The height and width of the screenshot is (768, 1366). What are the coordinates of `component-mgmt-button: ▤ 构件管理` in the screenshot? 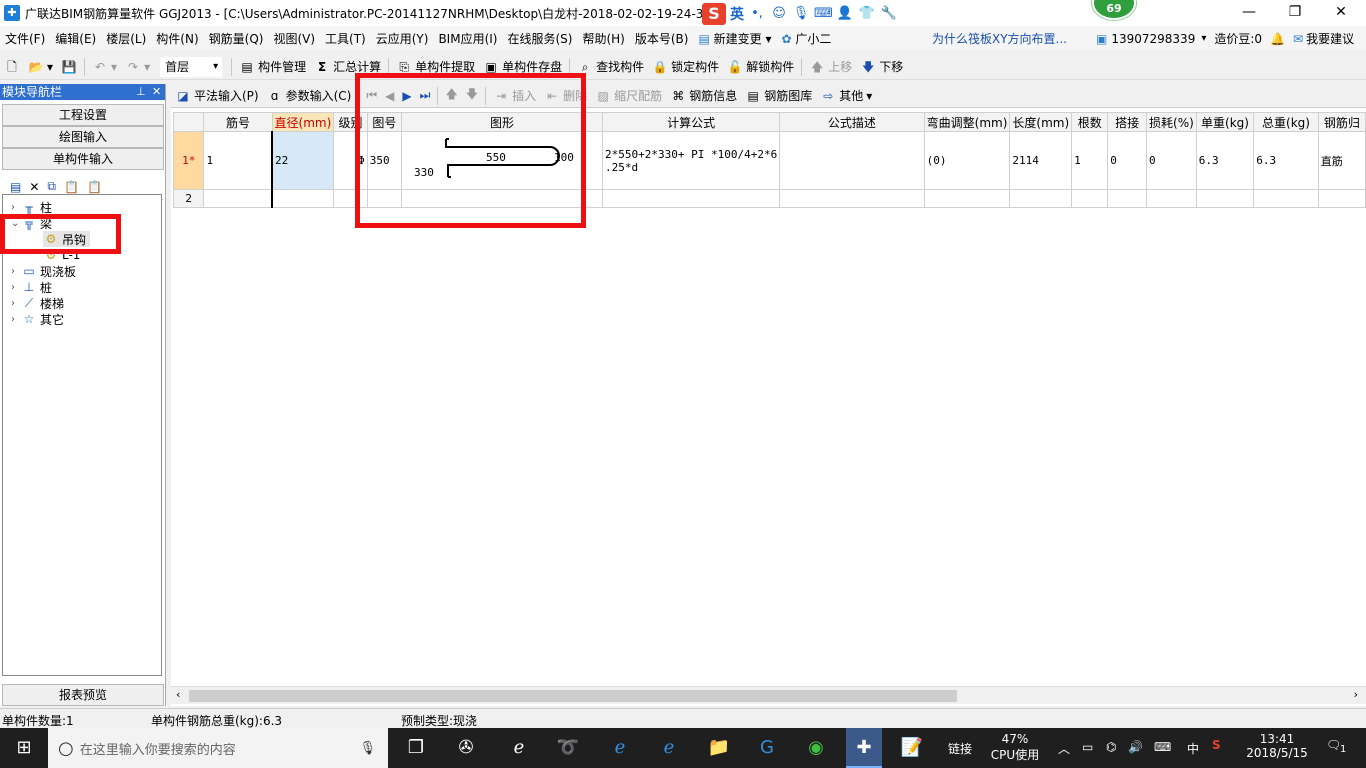 It's located at (272, 67).